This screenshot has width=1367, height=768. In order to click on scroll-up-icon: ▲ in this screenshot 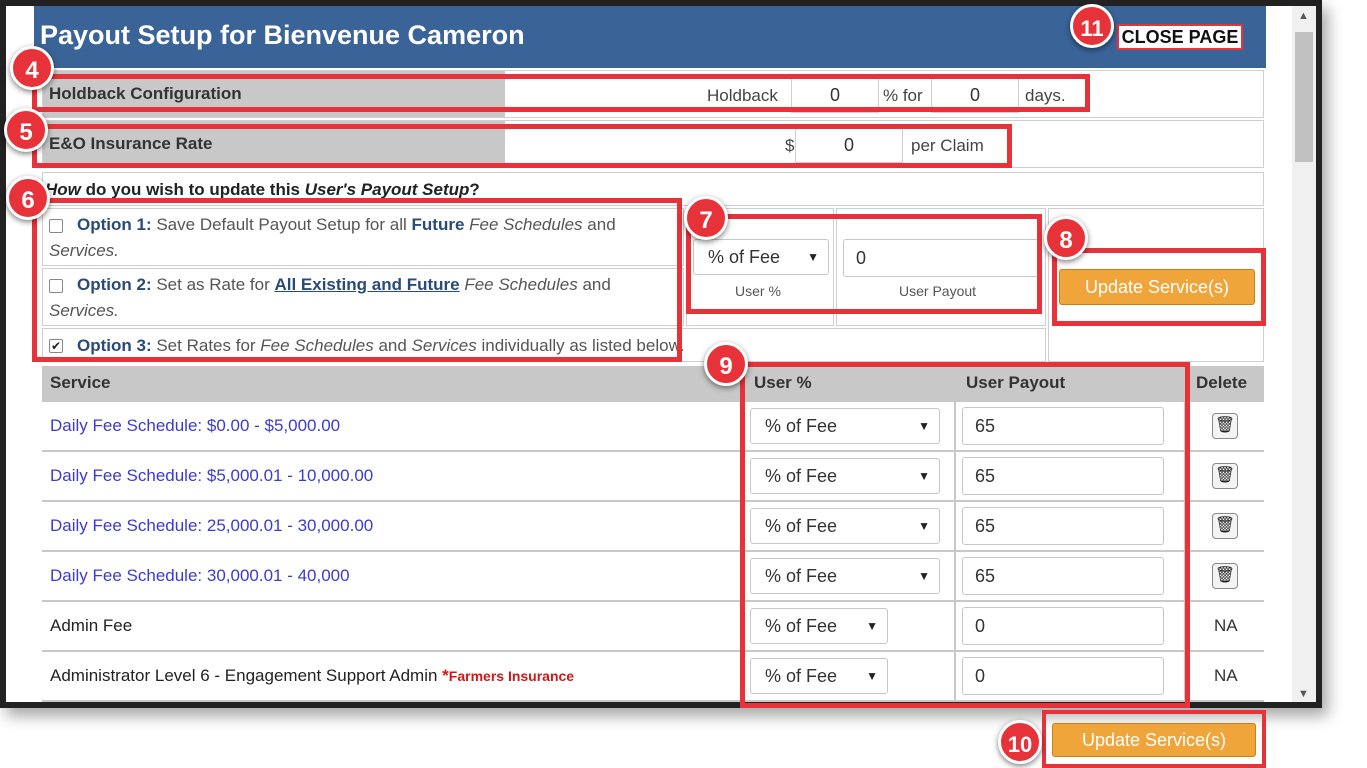, I will do `click(1303, 16)`.